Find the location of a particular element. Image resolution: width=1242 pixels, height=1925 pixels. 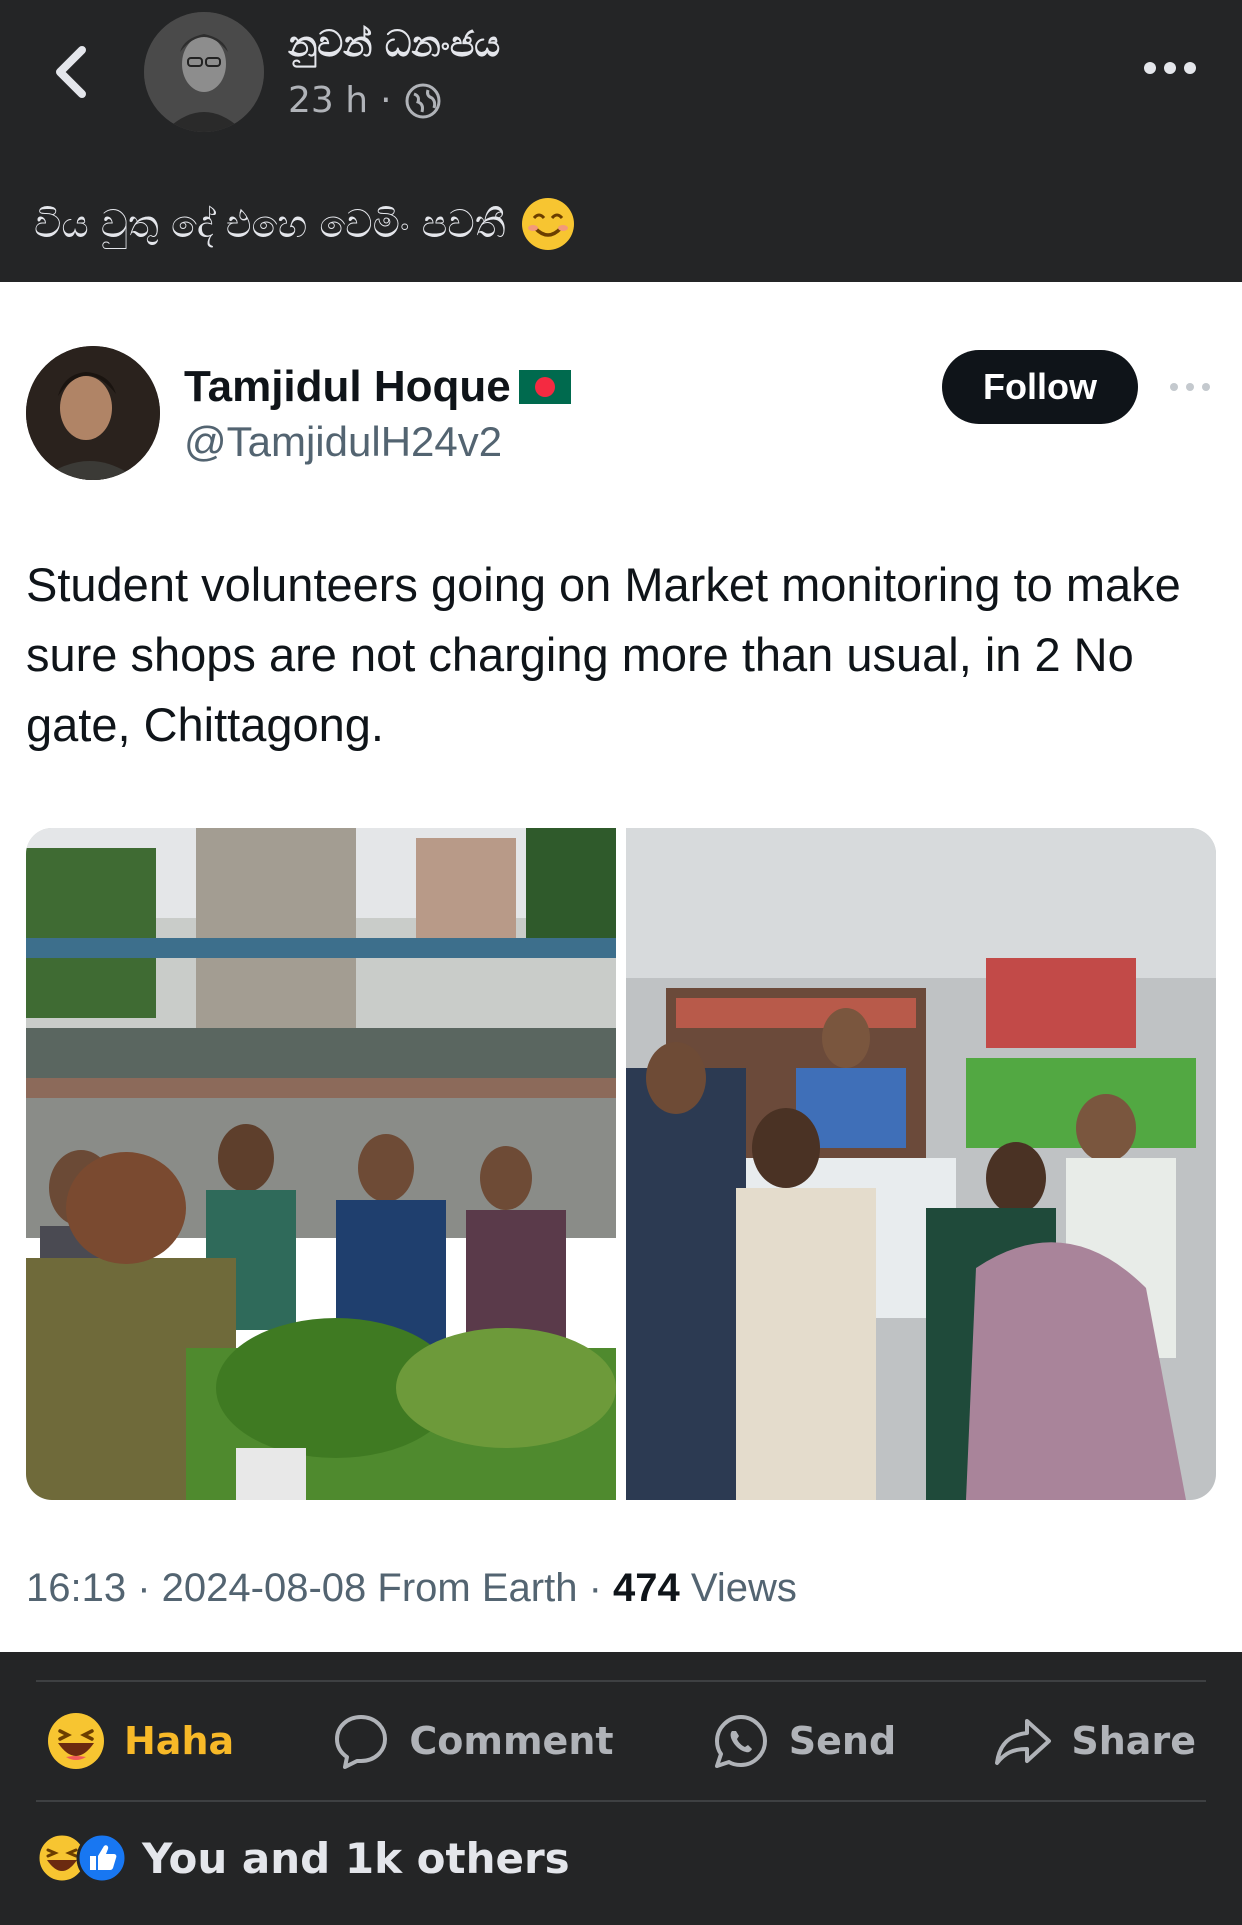

share-arrow-icon is located at coordinates (1023, 1742).